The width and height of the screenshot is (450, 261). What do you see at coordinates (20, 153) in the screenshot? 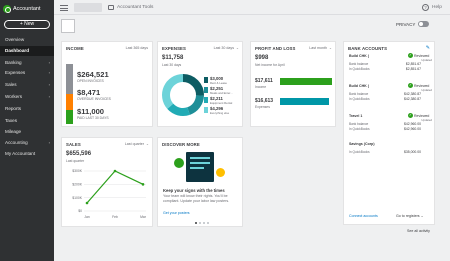
I see `sidebar-item-label: My Accountant` at bounding box center [20, 153].